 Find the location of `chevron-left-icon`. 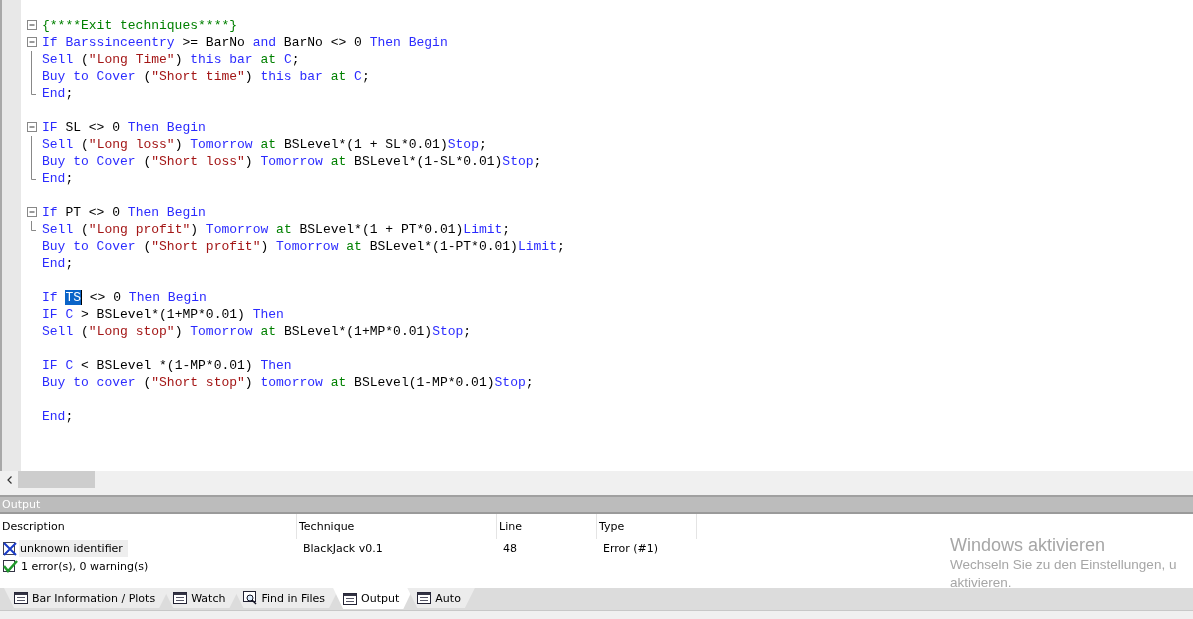

chevron-left-icon is located at coordinates (9, 479).